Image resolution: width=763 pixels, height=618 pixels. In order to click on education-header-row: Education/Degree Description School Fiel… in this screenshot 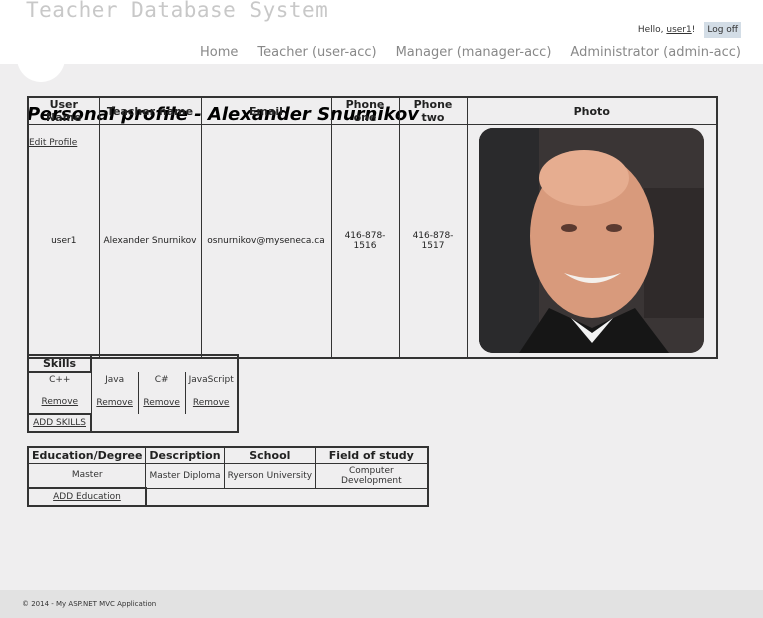, I will do `click(228, 455)`.